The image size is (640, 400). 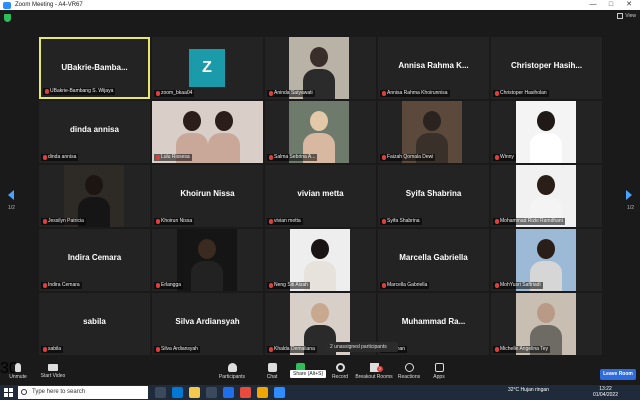 I want to click on participant-tile: Syifa Shabrina Syifa Shabrina, so click(x=433, y=196).